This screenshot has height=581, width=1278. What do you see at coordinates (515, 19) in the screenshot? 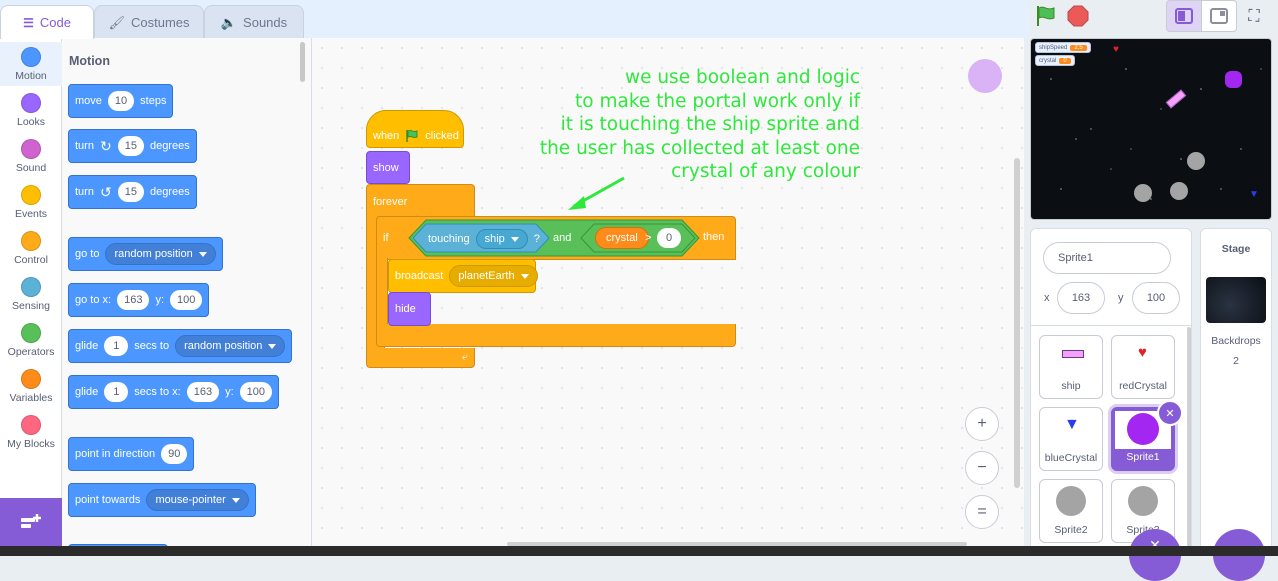
I see `editor-tabs: ☰ Code 🖌 Costumes 🔈 Sounds` at bounding box center [515, 19].